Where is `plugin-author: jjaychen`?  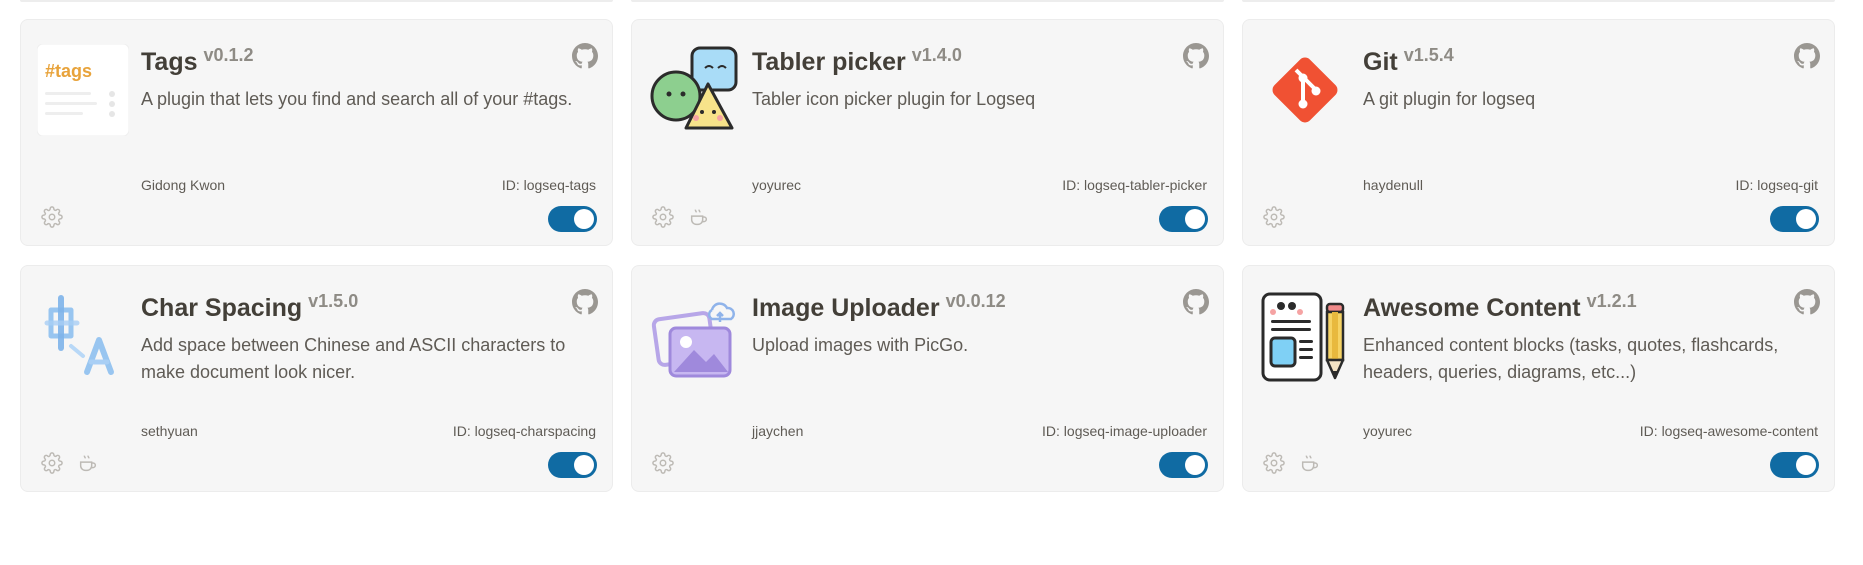 plugin-author: jjaychen is located at coordinates (778, 431).